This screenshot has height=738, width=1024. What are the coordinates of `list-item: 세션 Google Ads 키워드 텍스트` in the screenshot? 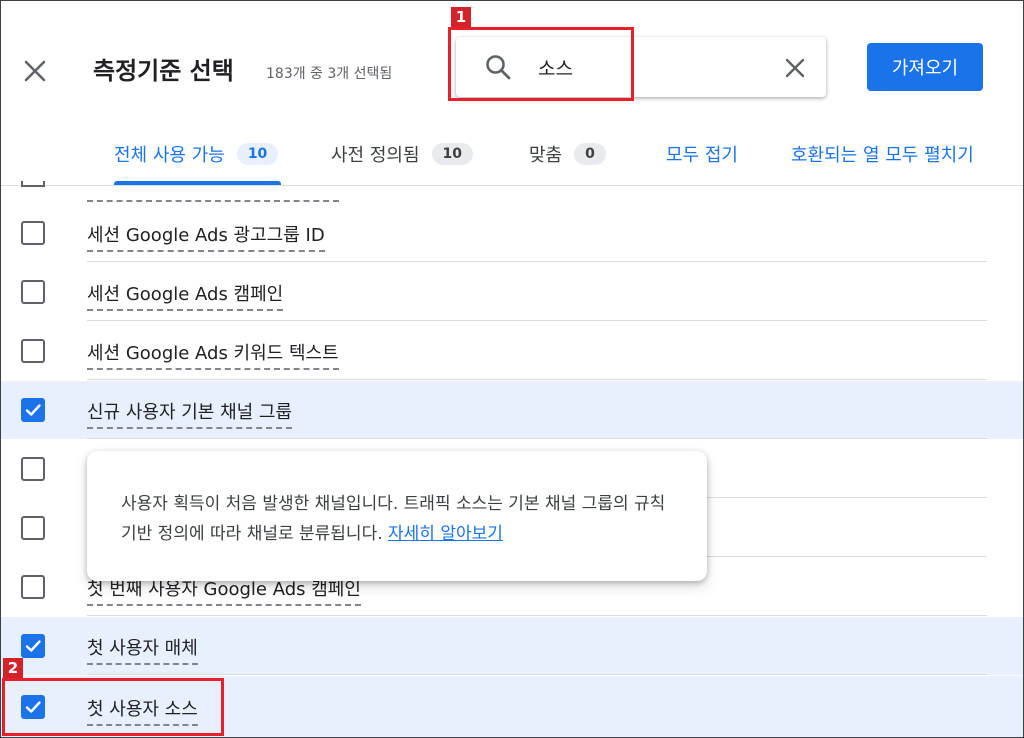 It's located at (512, 351).